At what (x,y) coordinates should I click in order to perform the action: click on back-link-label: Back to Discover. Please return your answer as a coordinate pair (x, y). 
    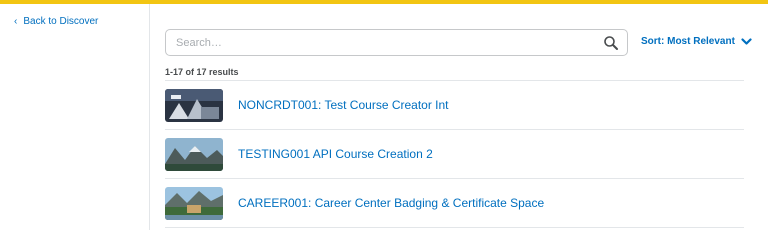
    Looking at the image, I should click on (61, 21).